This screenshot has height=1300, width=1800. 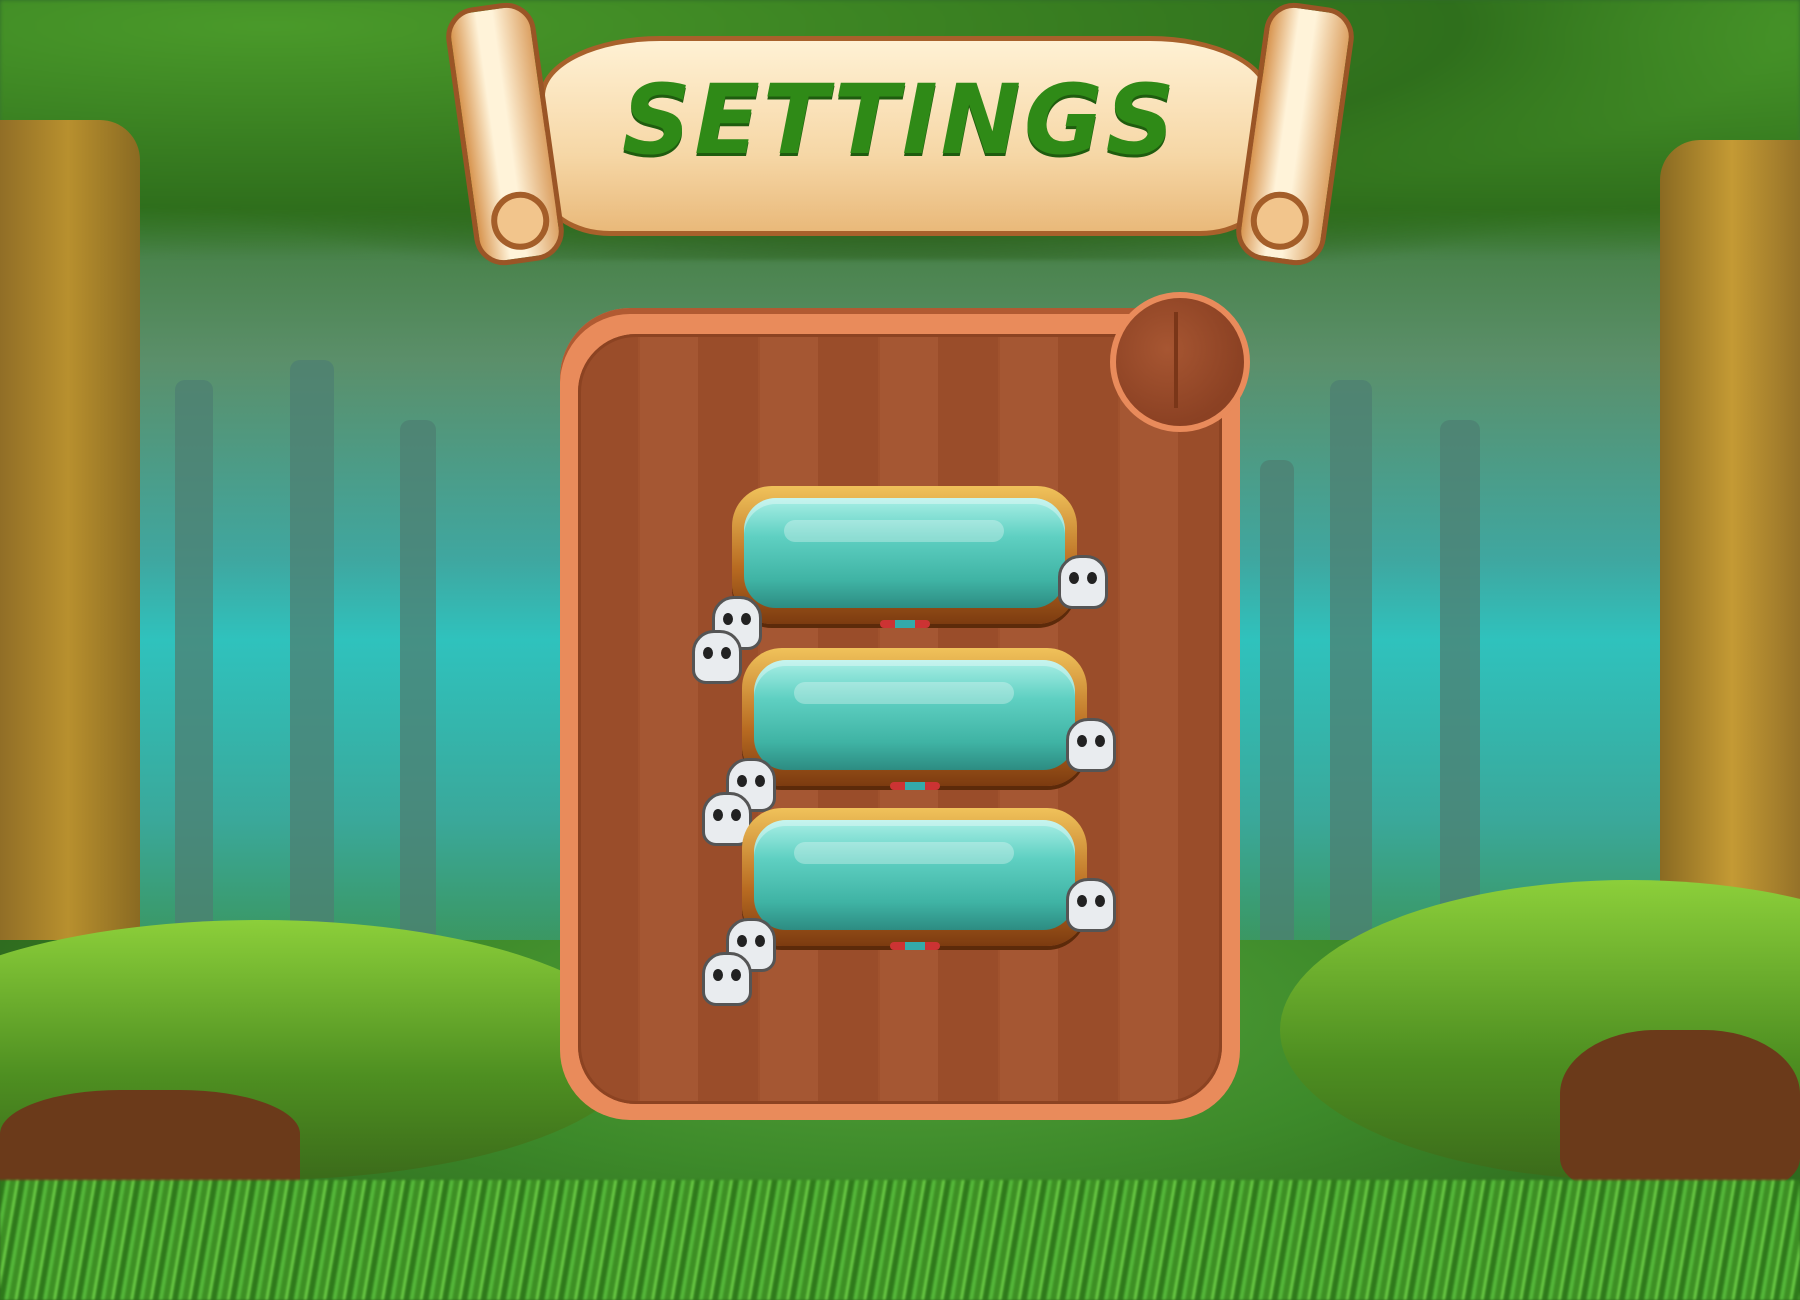 I want to click on foreground-grass, so click(x=900, y=1240).